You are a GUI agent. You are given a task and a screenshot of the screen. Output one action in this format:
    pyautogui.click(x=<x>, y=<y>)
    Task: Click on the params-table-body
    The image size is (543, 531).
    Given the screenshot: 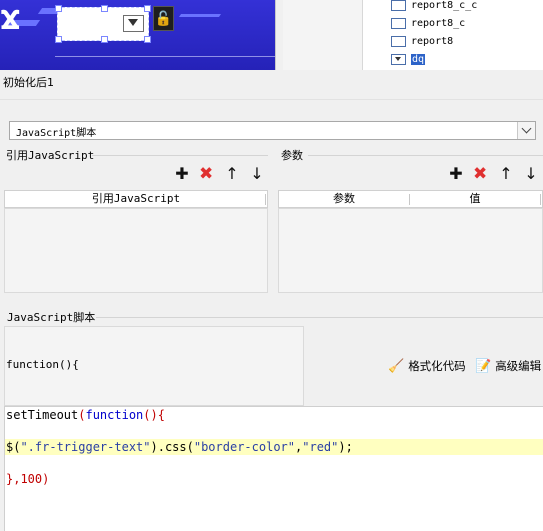 What is the action you would take?
    pyautogui.click(x=410, y=250)
    